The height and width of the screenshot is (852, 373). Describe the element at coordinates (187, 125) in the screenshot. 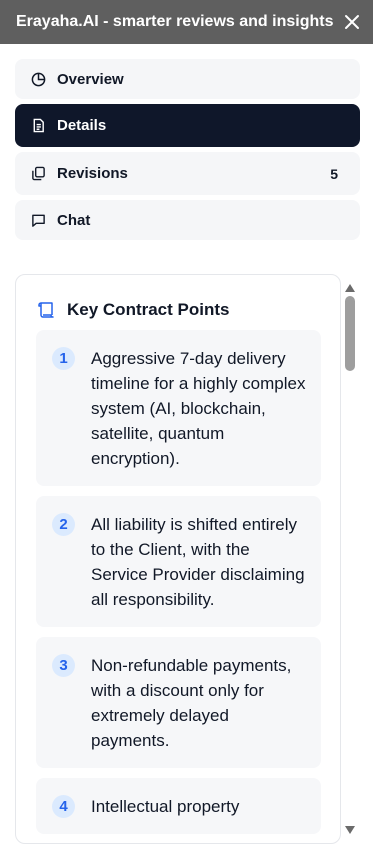

I see `nav-item-details: Details` at that location.